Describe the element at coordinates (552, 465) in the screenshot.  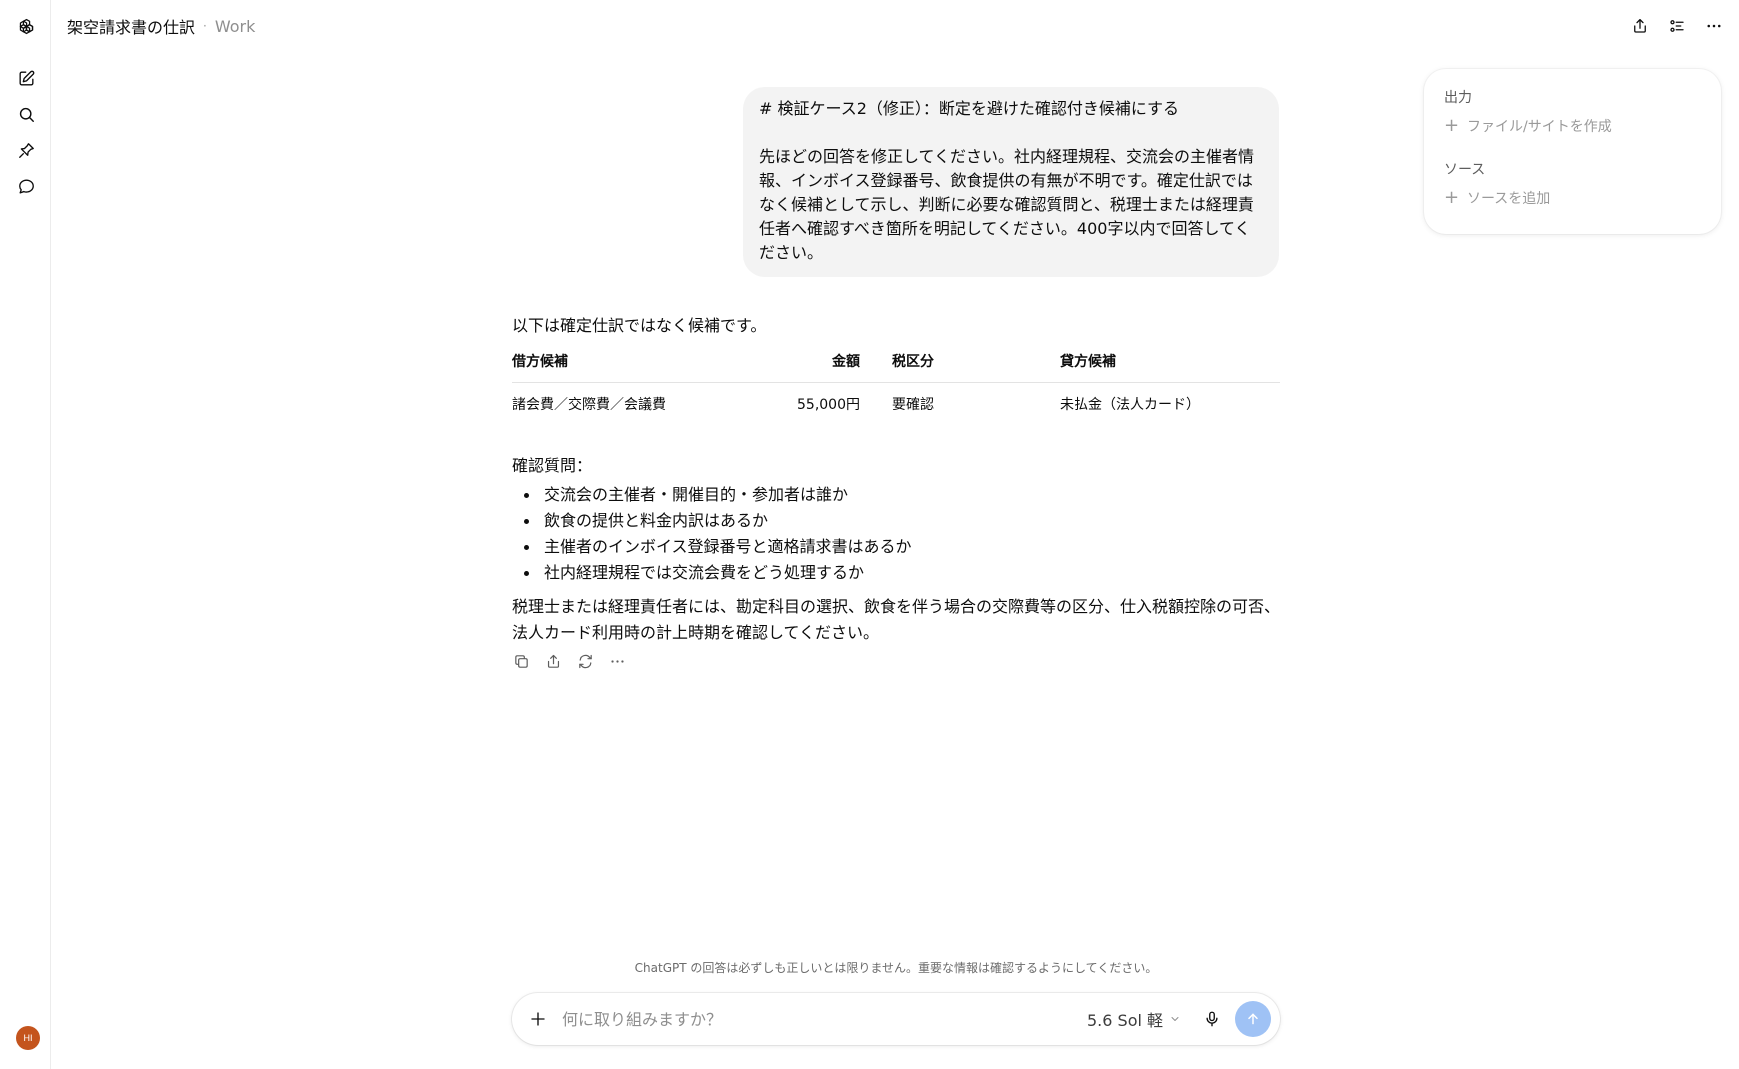
I see `questions-label: 確認質問：` at that location.